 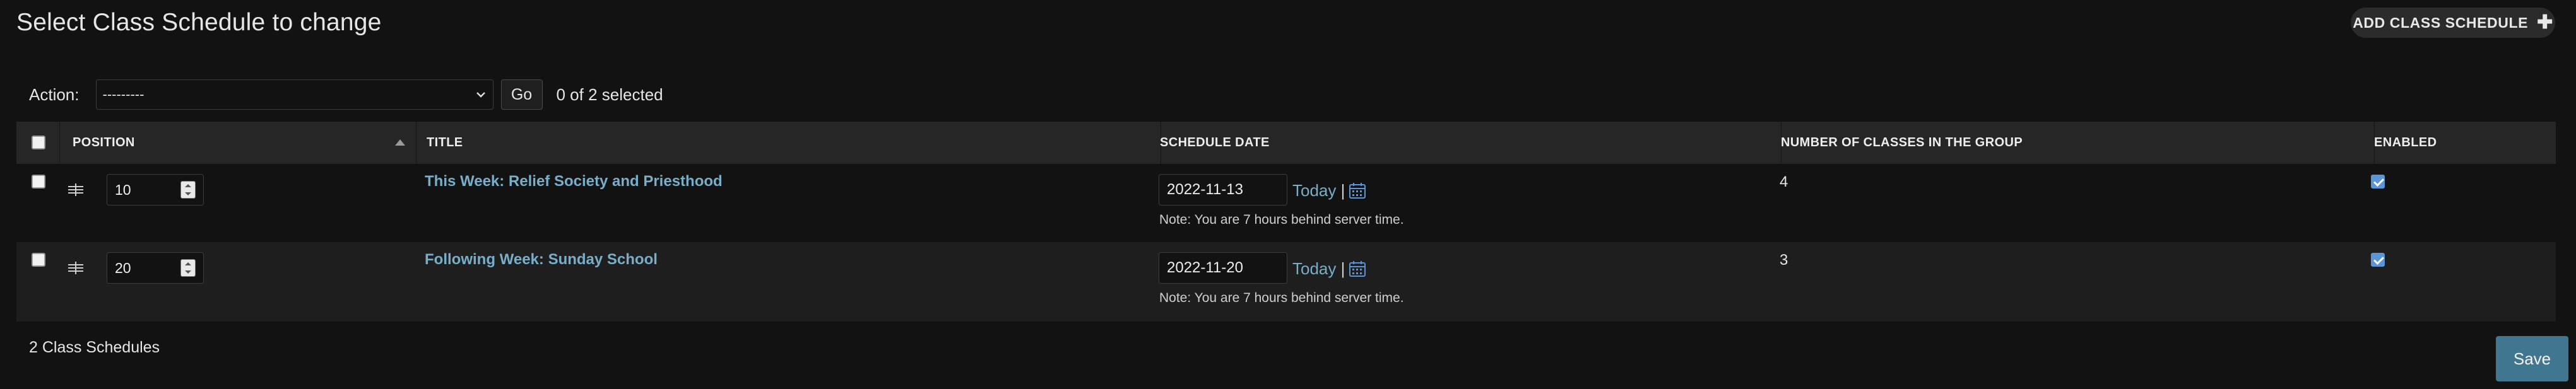 I want to click on plus-icon: ✚, so click(x=2545, y=22).